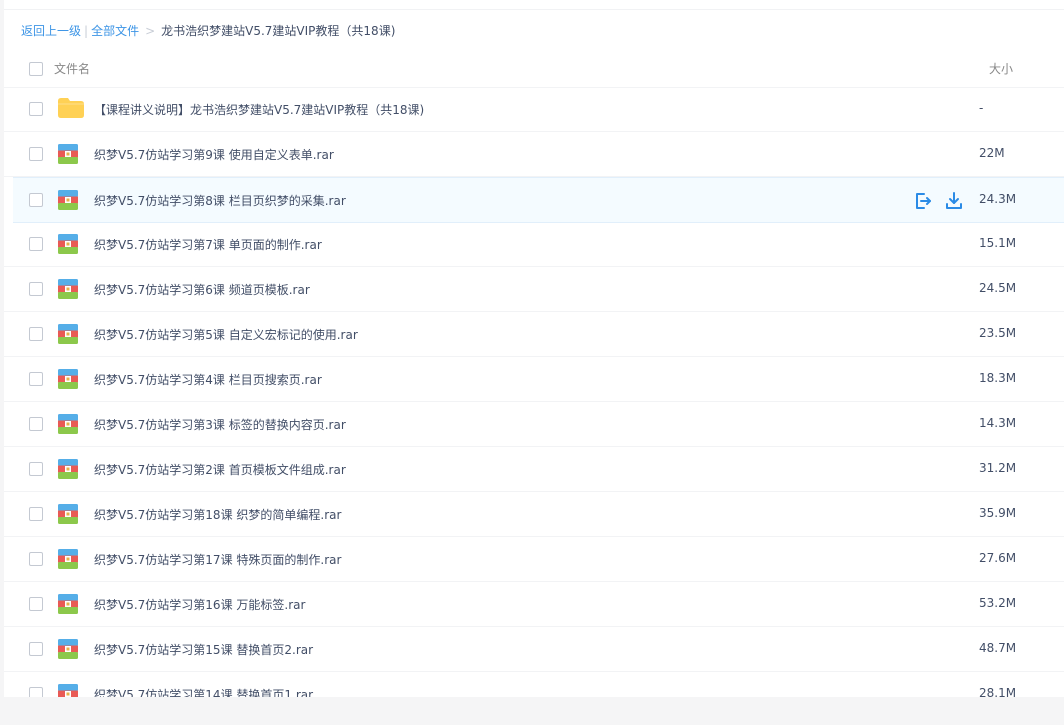 The image size is (1064, 725). I want to click on file-name: 织梦V5.7仿站学习第17课 特殊页面的制作.rar, so click(217, 559).